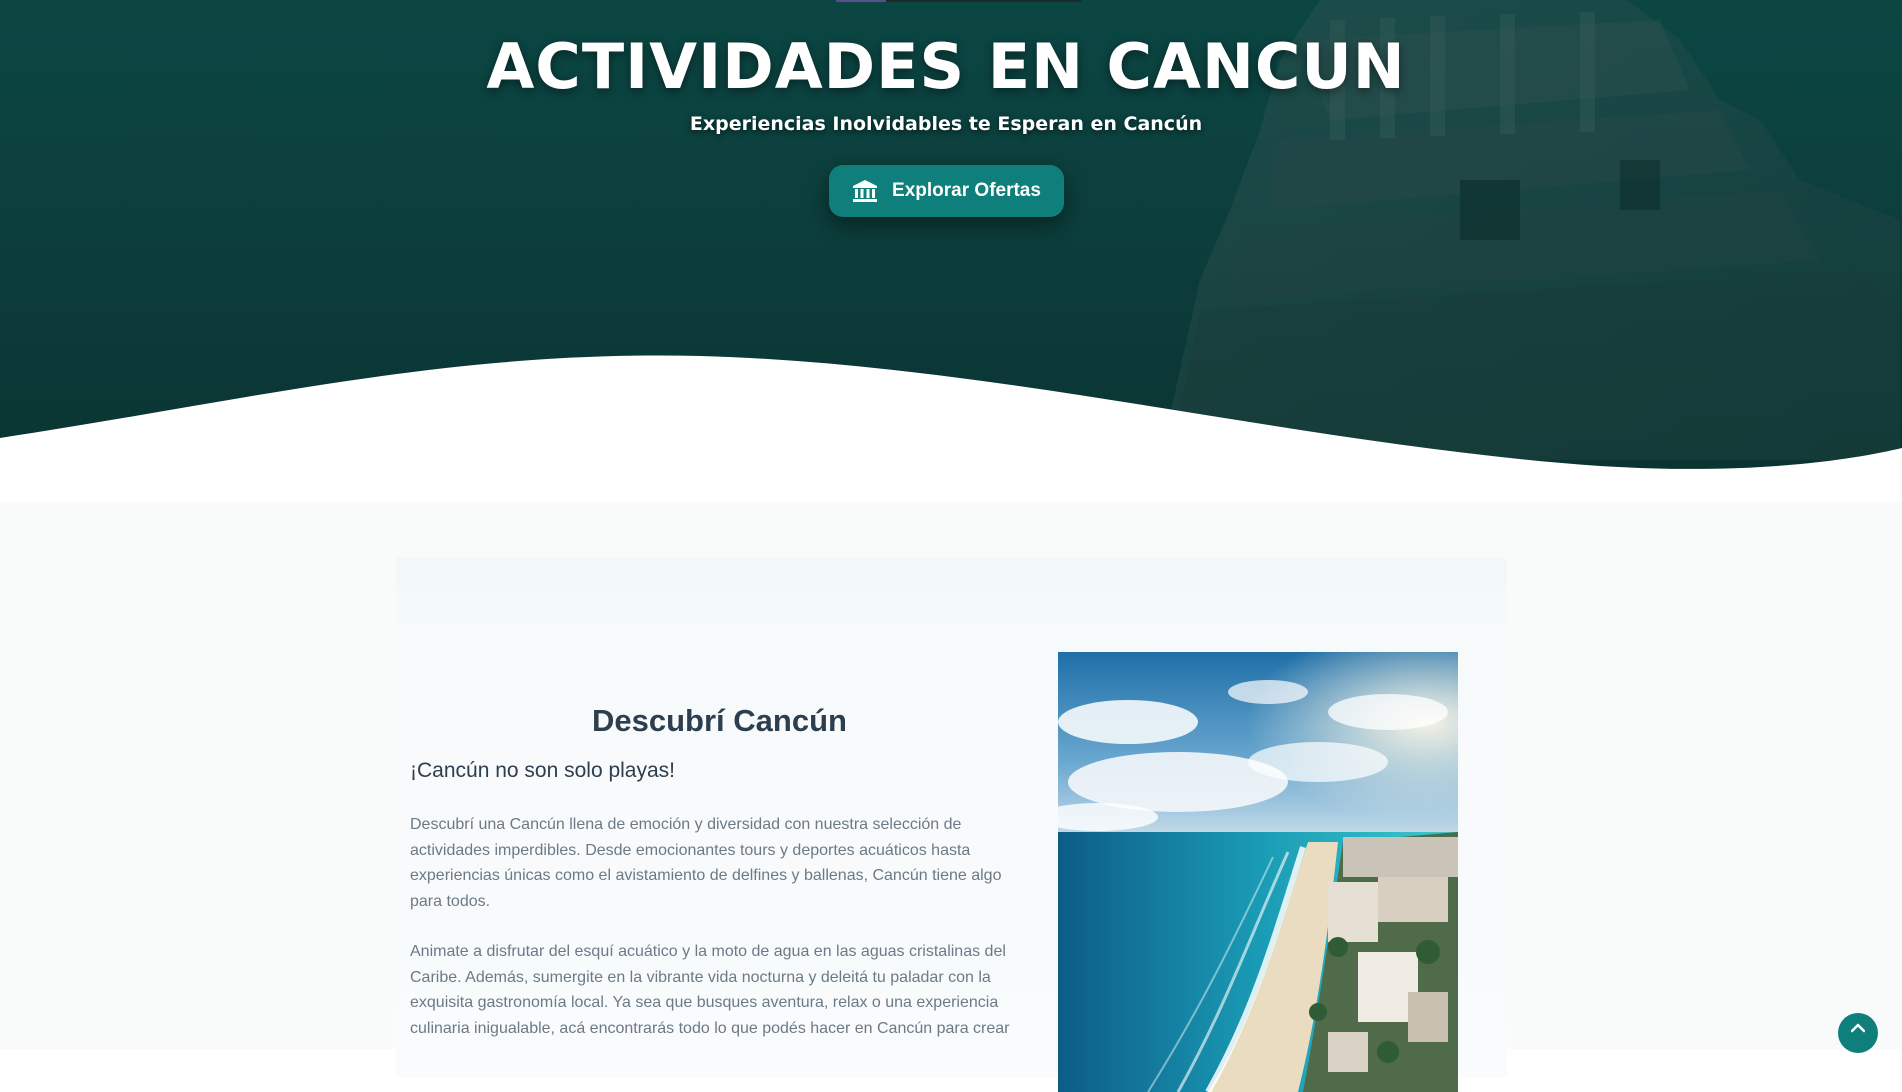  I want to click on bank-icon, so click(865, 191).